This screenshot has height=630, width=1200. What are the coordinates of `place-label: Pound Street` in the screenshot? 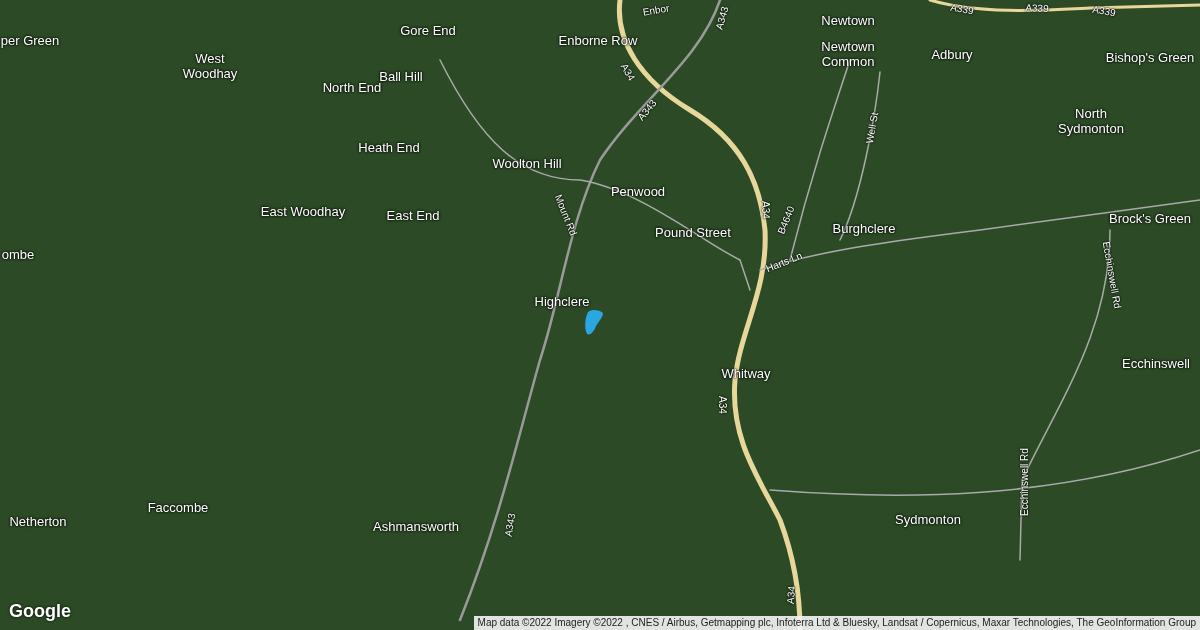 It's located at (693, 232).